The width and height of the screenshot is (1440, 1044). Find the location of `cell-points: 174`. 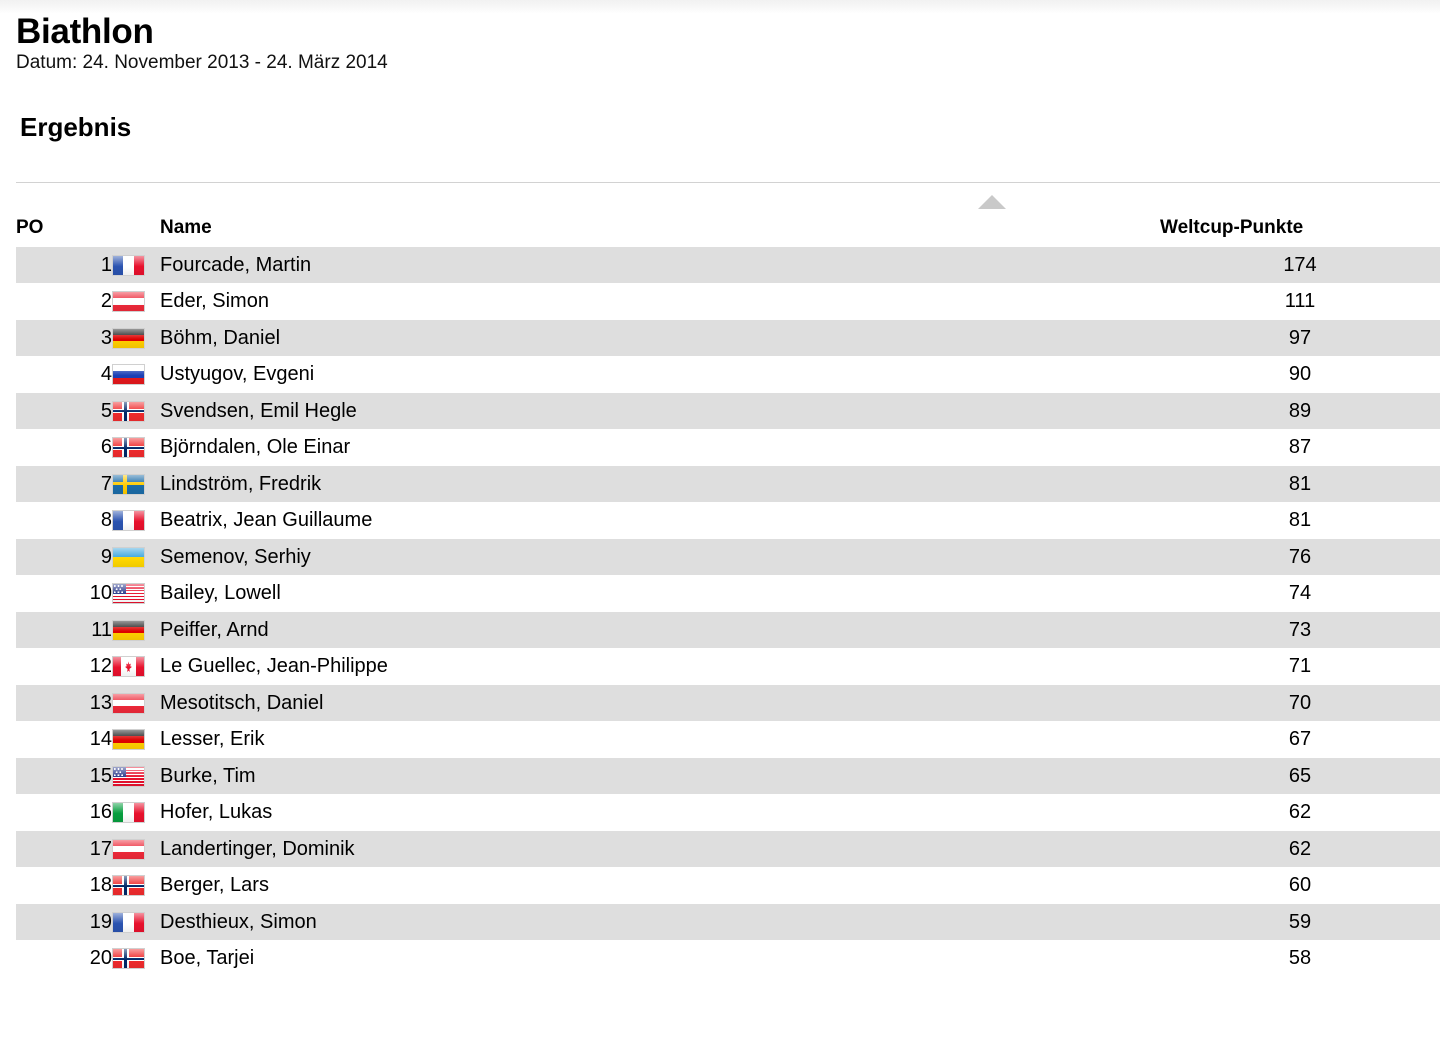

cell-points: 174 is located at coordinates (1300, 265).